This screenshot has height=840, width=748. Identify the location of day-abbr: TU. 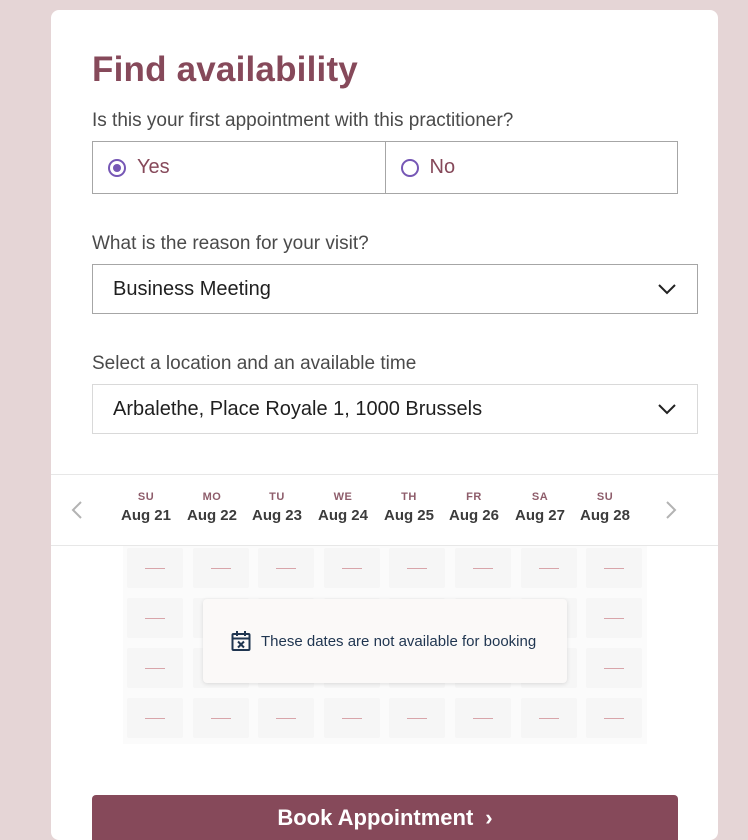
(277, 497).